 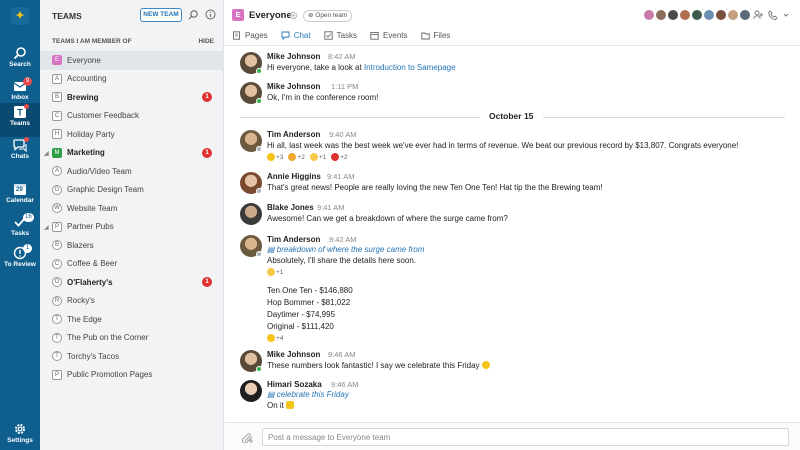 I want to click on team-item-audio-video: A Audio/Video Team, so click(x=132, y=171).